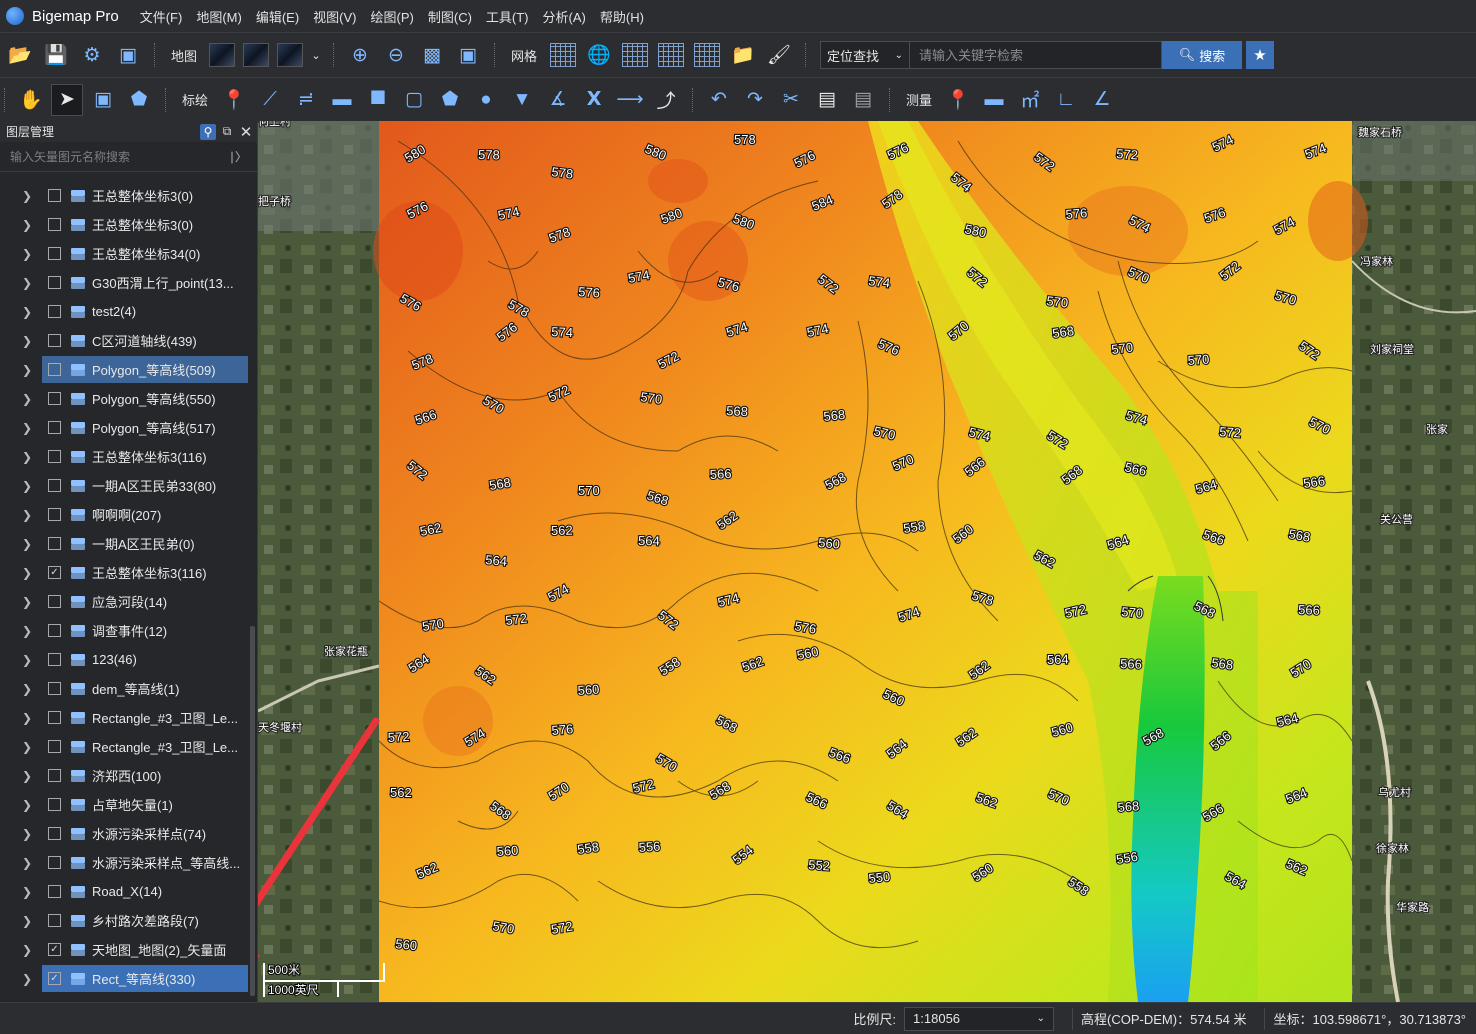 The height and width of the screenshot is (1034, 1476). Describe the element at coordinates (124, 398) in the screenshot. I see `layer-row: ❯ Polygon_等高线(550)` at that location.